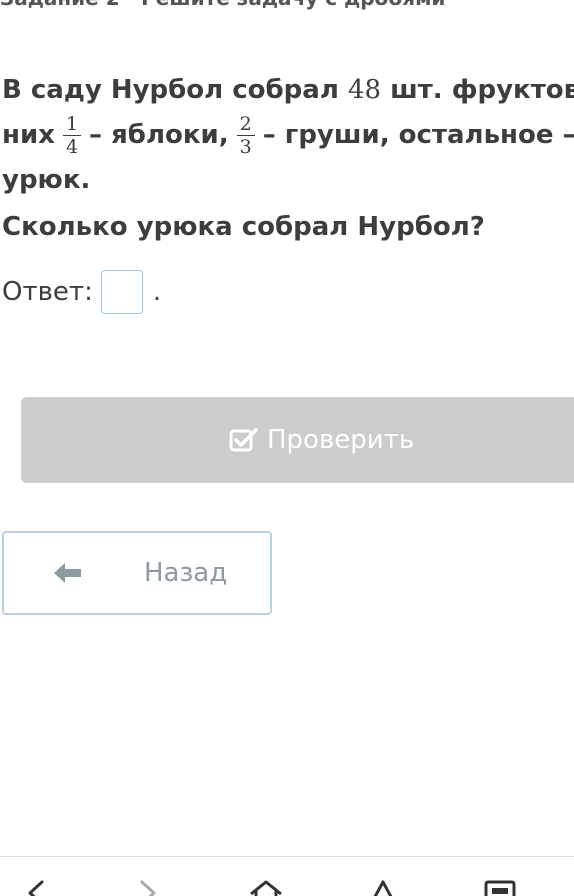 The image size is (574, 896). What do you see at coordinates (364, 90) in the screenshot?
I see `fruit-count: 48` at bounding box center [364, 90].